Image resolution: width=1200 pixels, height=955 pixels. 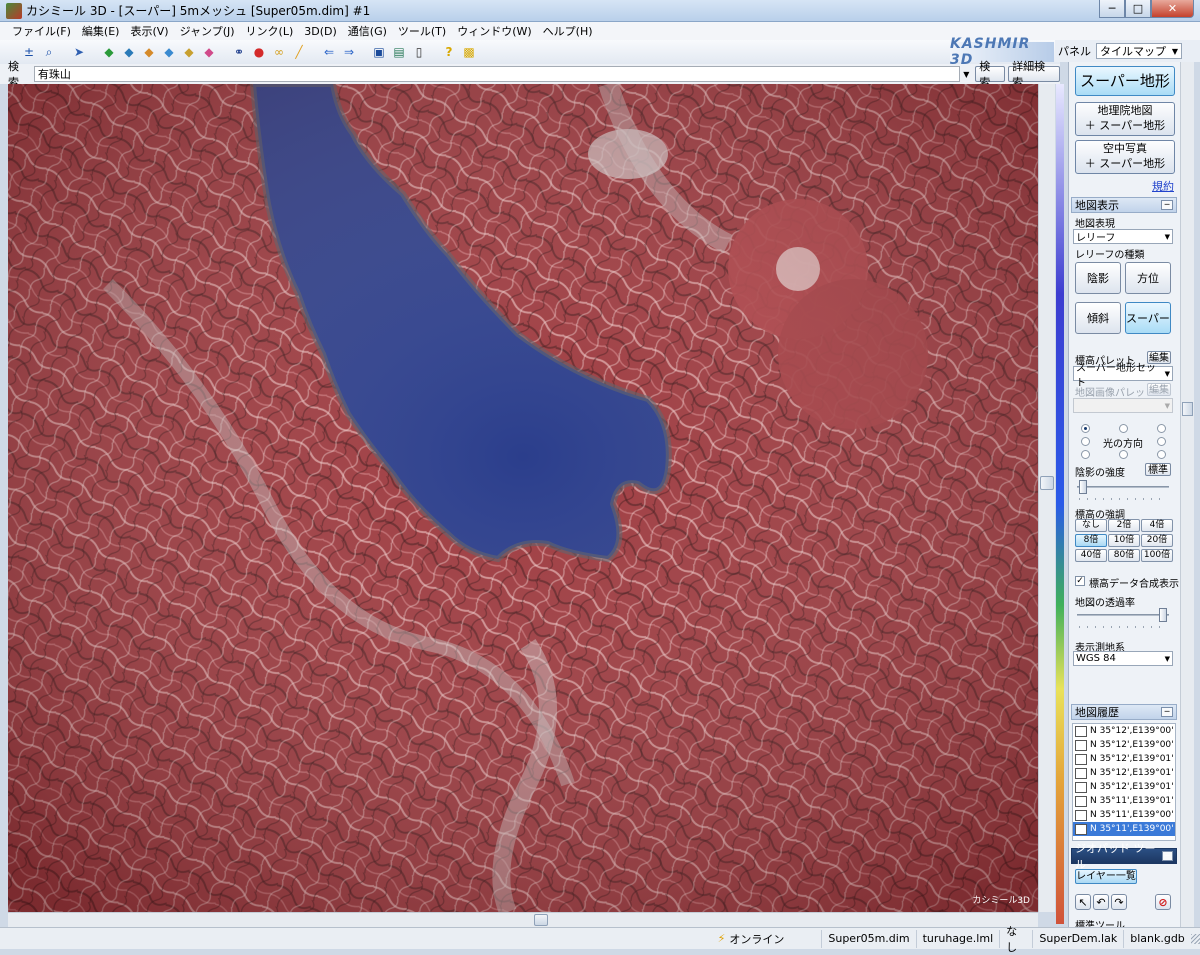 I want to click on map-expression-select: レリーフ ▼, so click(x=1123, y=236).